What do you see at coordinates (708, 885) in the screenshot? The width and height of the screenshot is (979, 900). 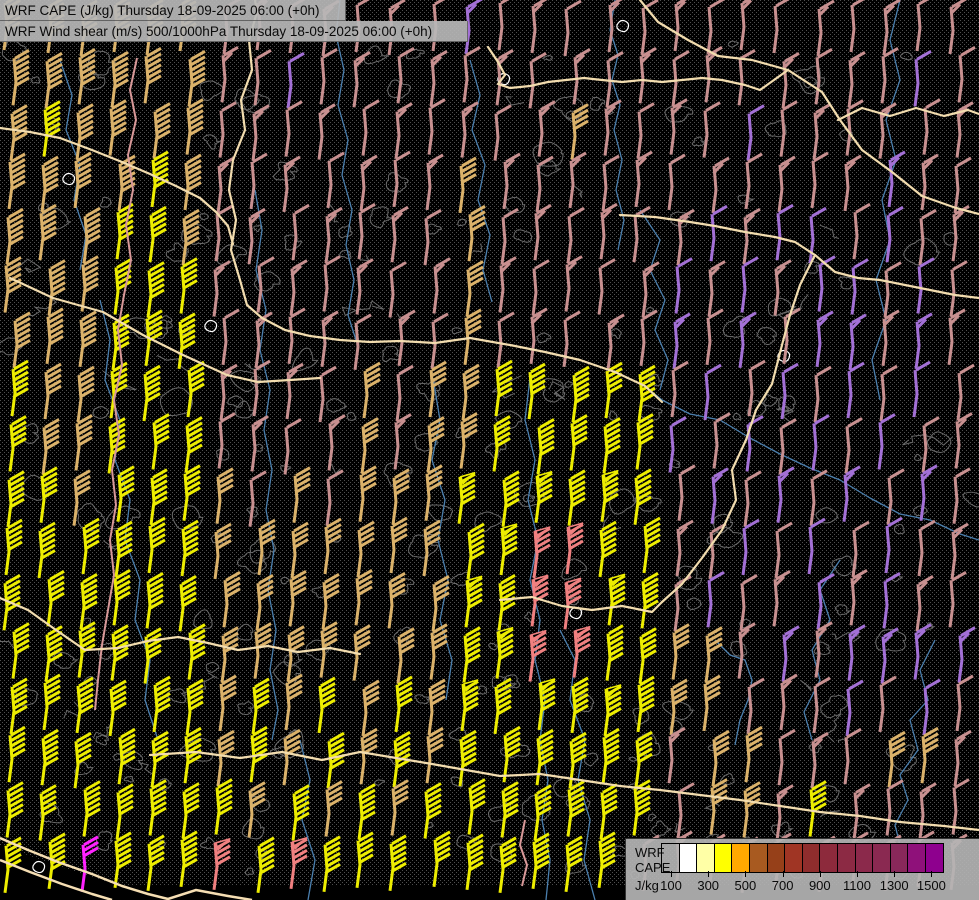 I see `legend-tick-label: 300` at bounding box center [708, 885].